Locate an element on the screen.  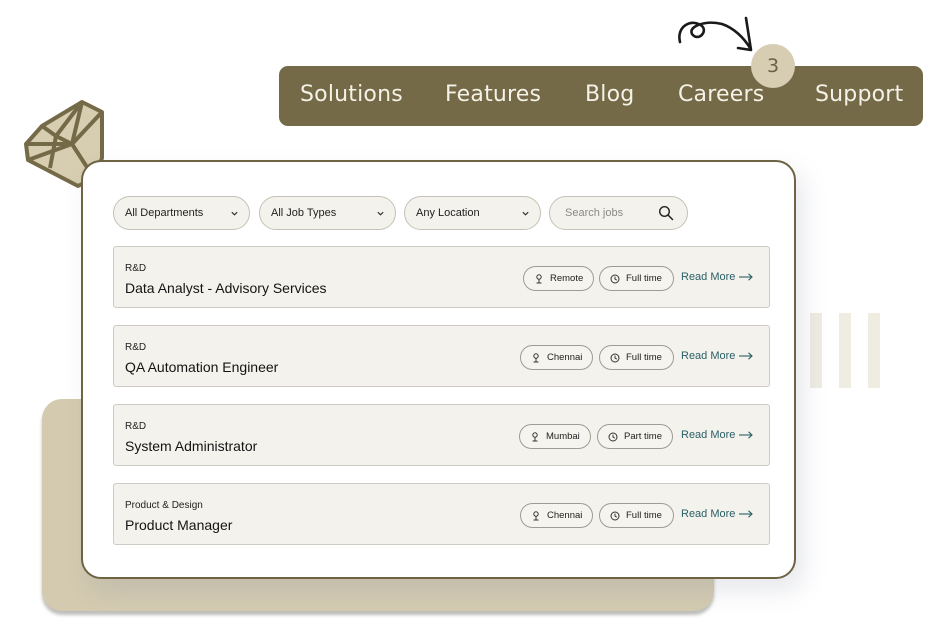
top-nav: Solutions Features Blog Careers Support is located at coordinates (601, 96).